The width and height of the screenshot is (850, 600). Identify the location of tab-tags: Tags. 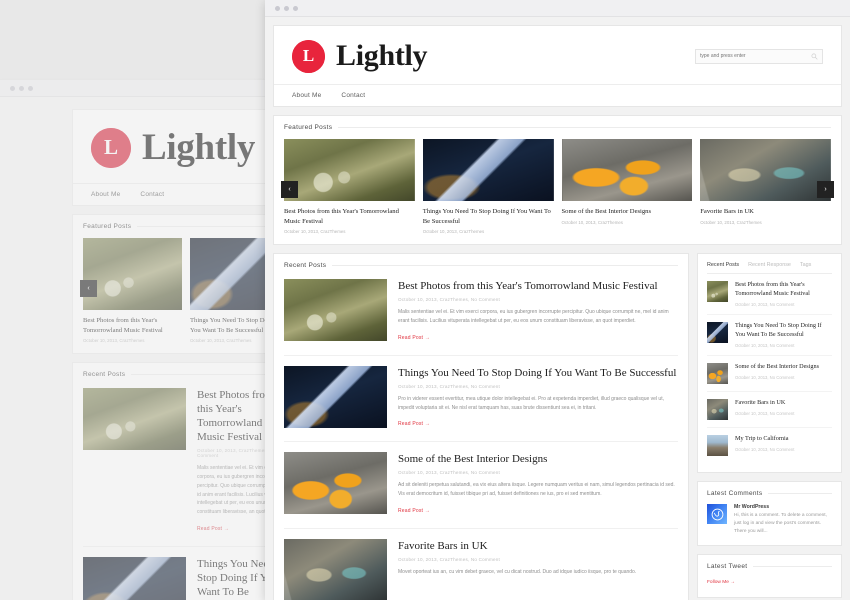
(805, 265).